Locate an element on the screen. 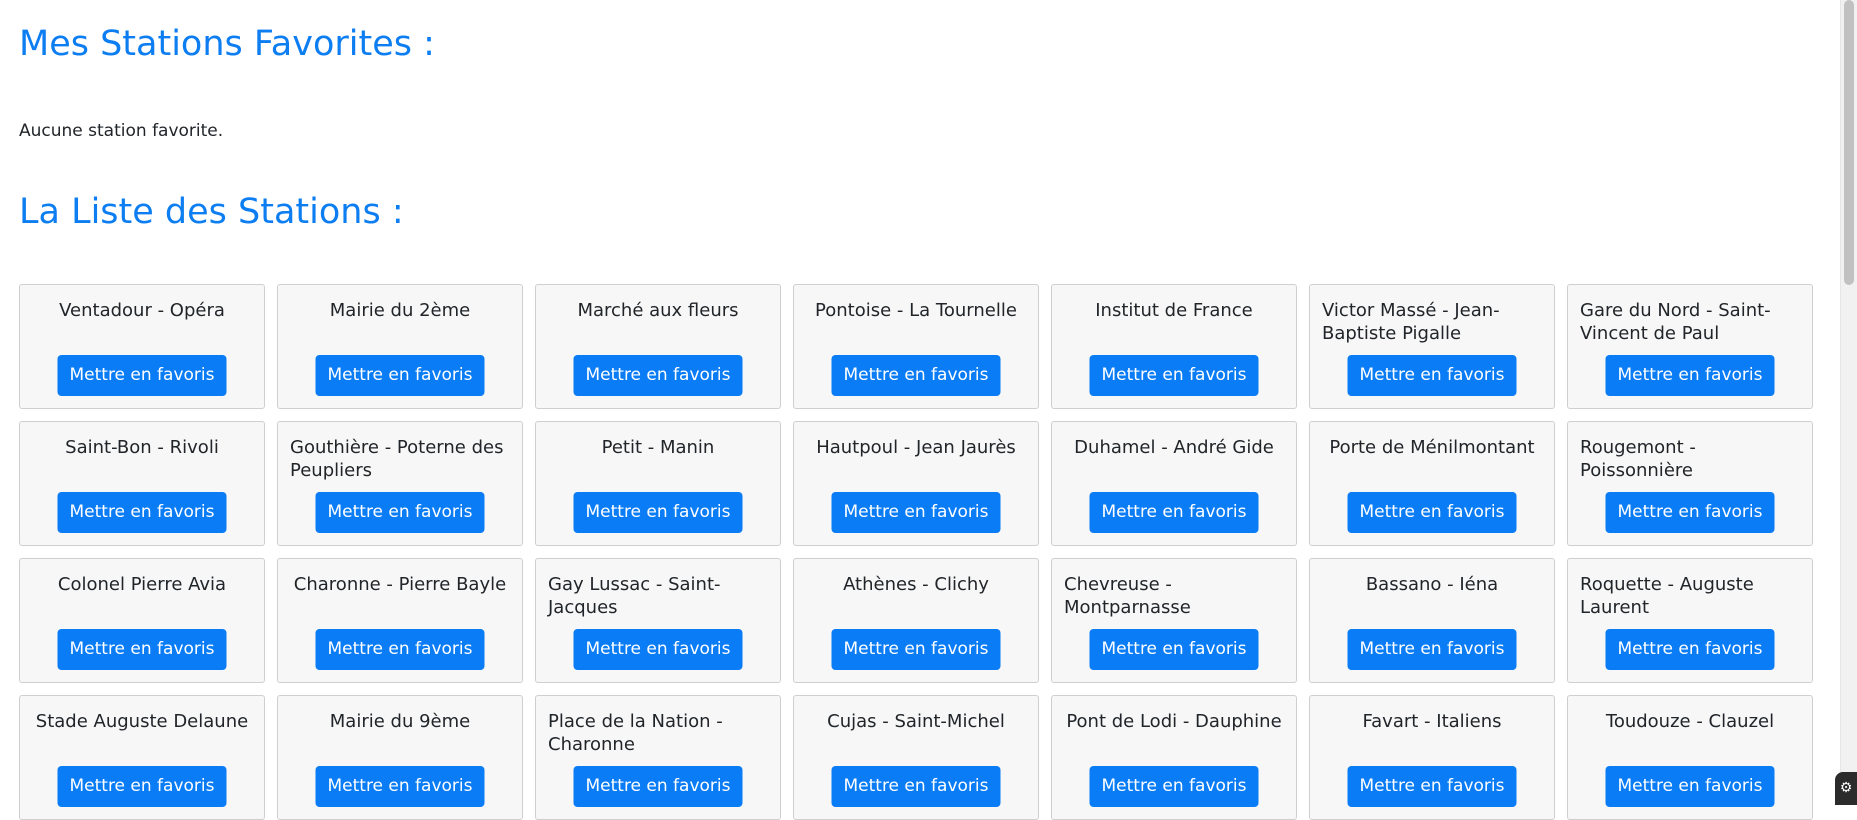 This screenshot has width=1857, height=820. station-list-title: La Liste des Stations : is located at coordinates (211, 212).